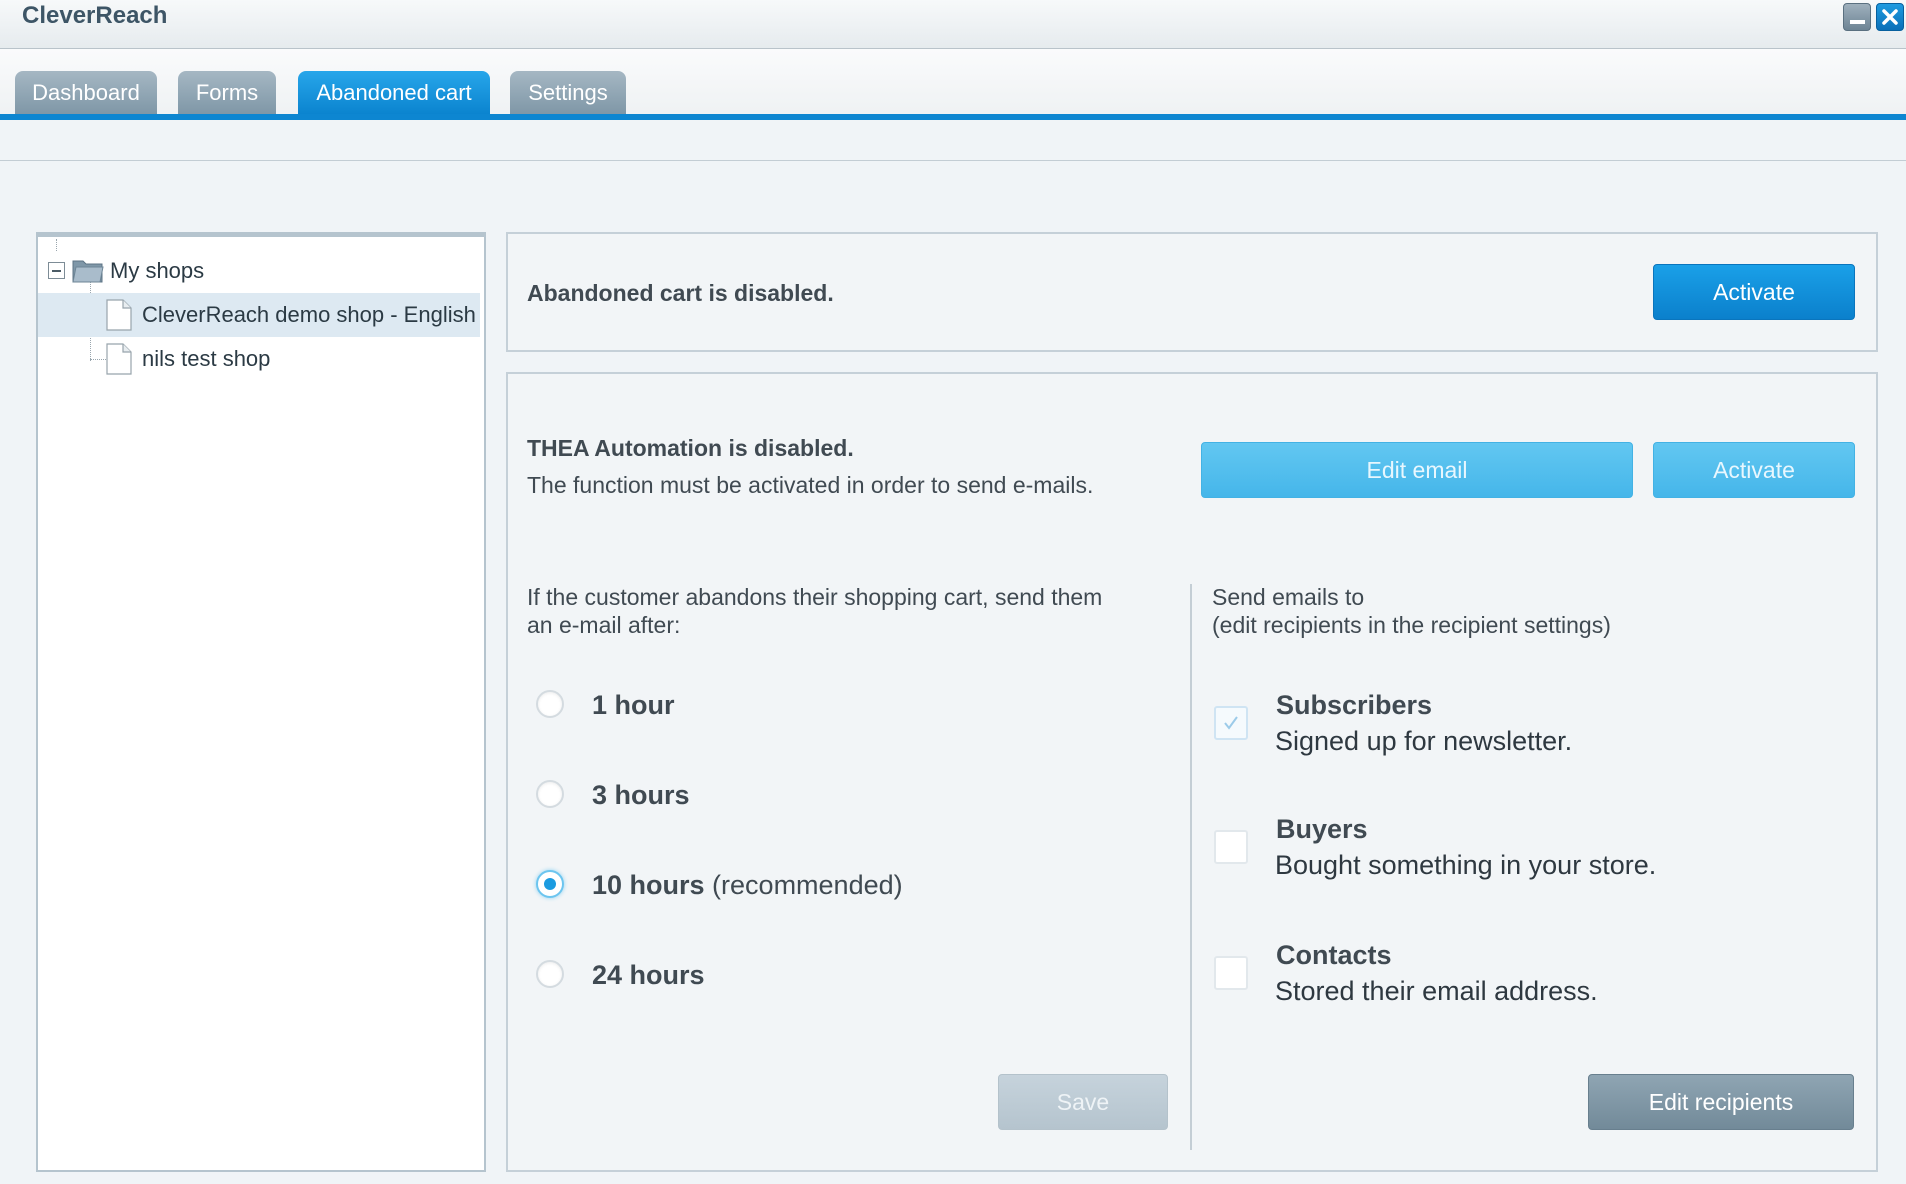  Describe the element at coordinates (1721, 1102) in the screenshot. I see `edit-recipients-button: Edit recipients` at that location.